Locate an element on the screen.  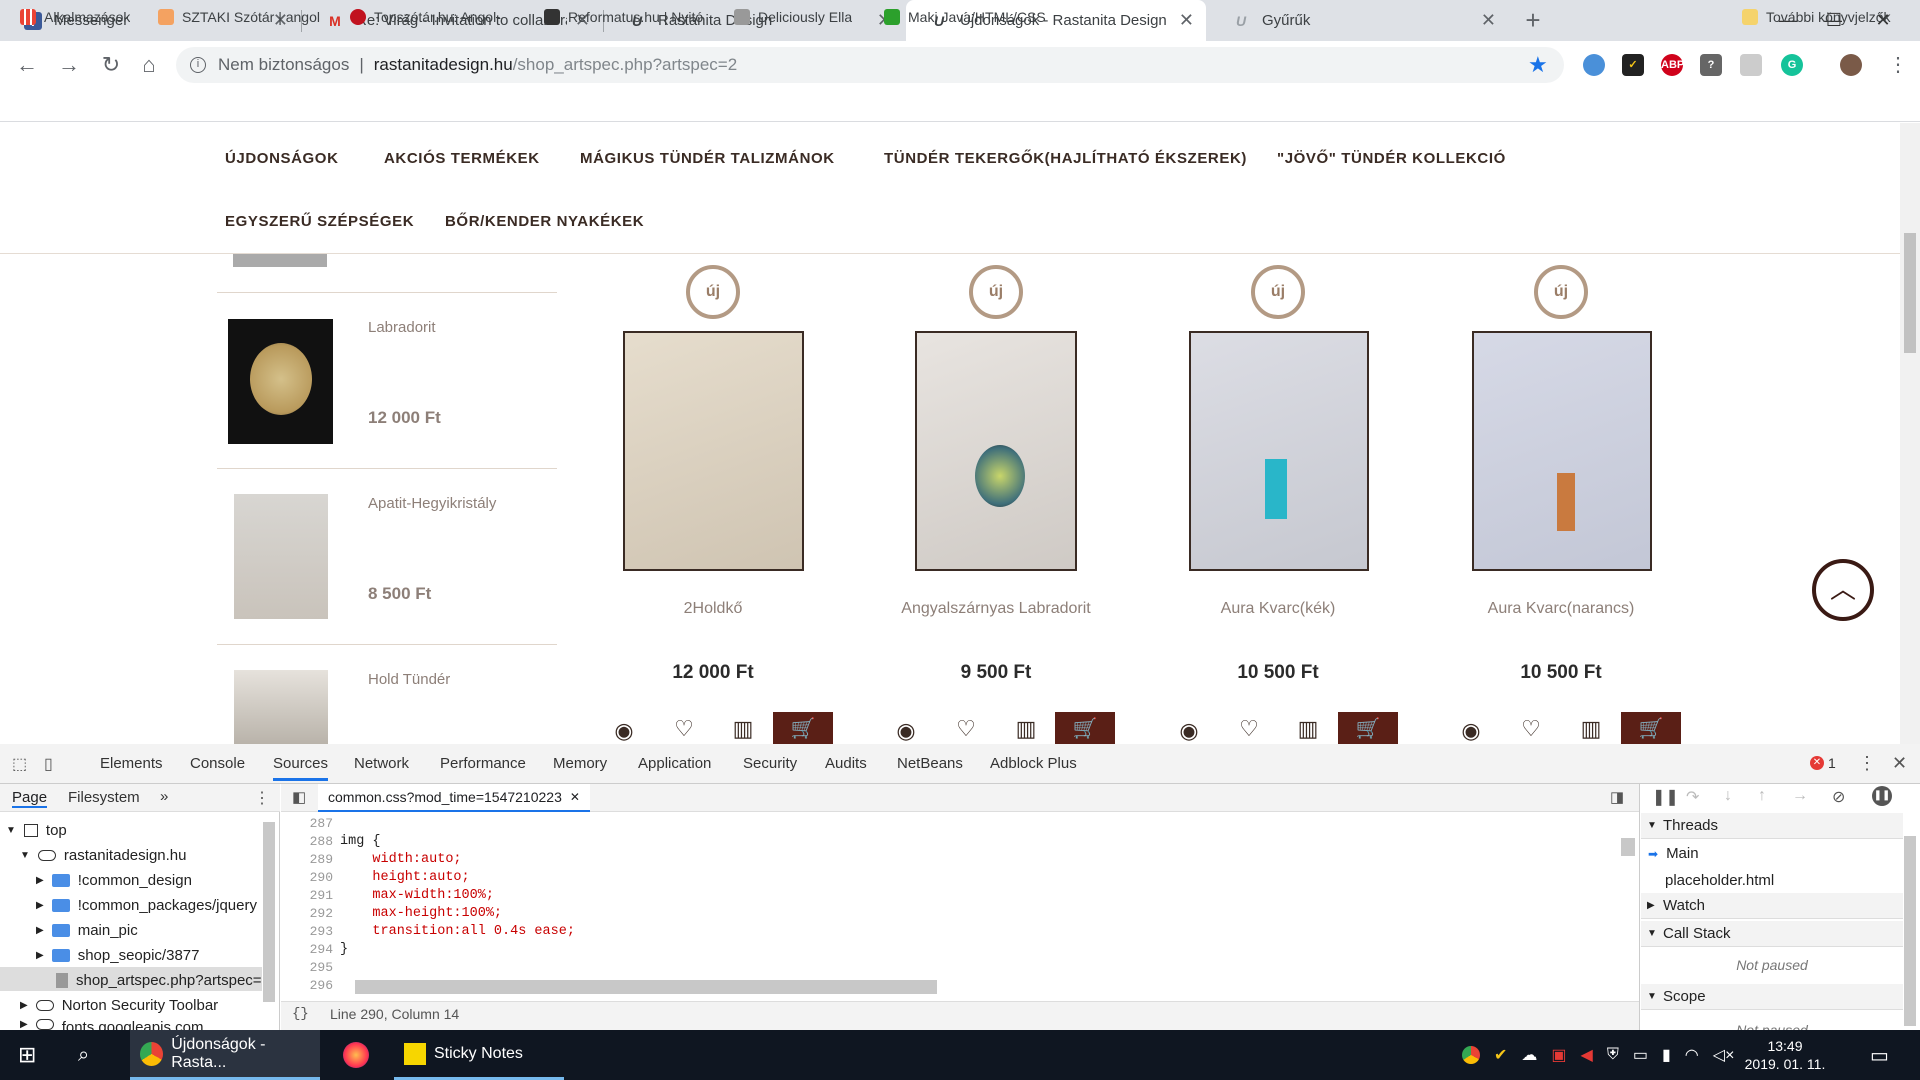
bookmark-deliciously-ella: Deliciously Ella is located at coordinates (793, 17).